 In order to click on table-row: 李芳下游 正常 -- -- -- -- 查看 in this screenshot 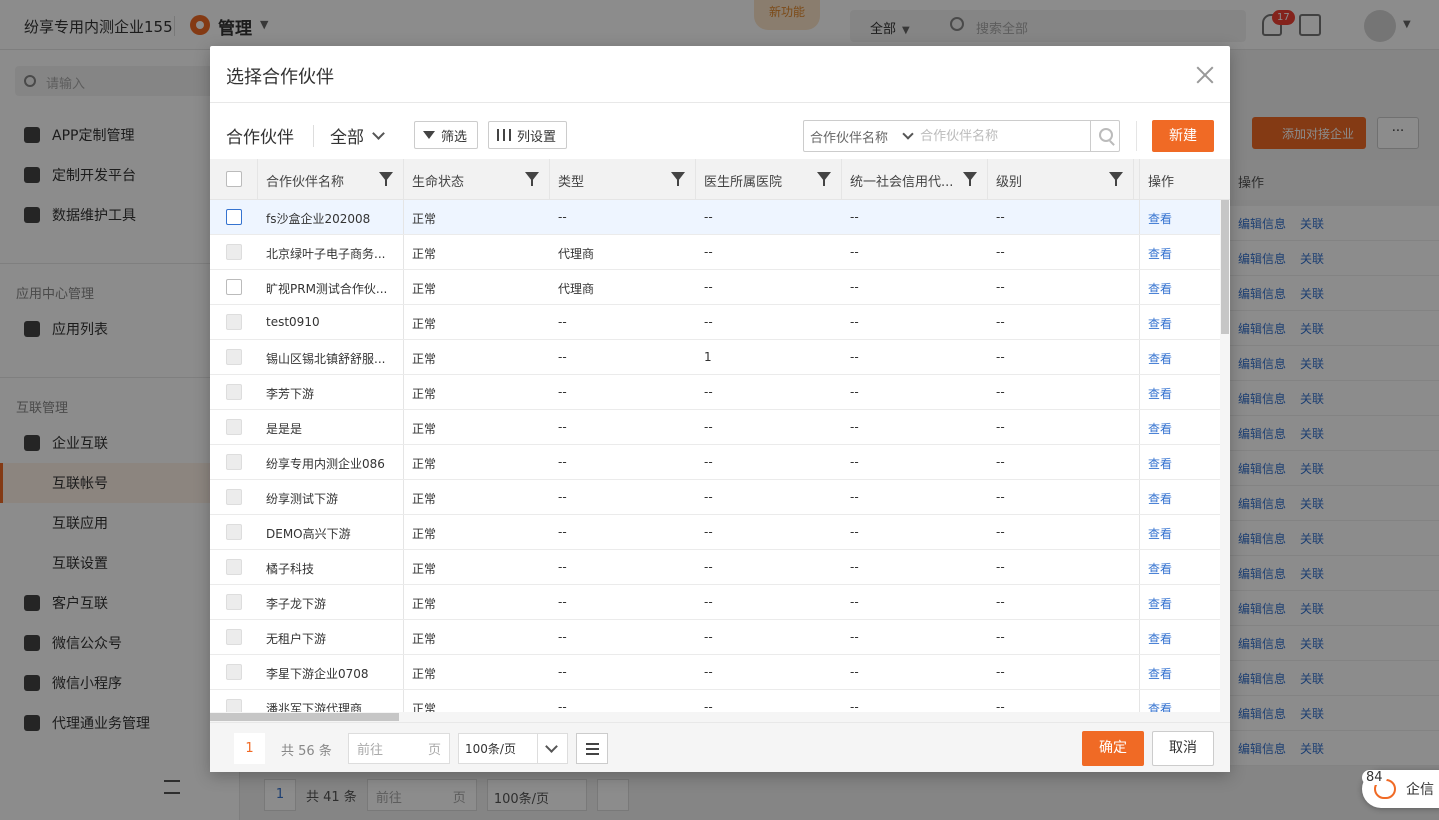, I will do `click(715, 392)`.